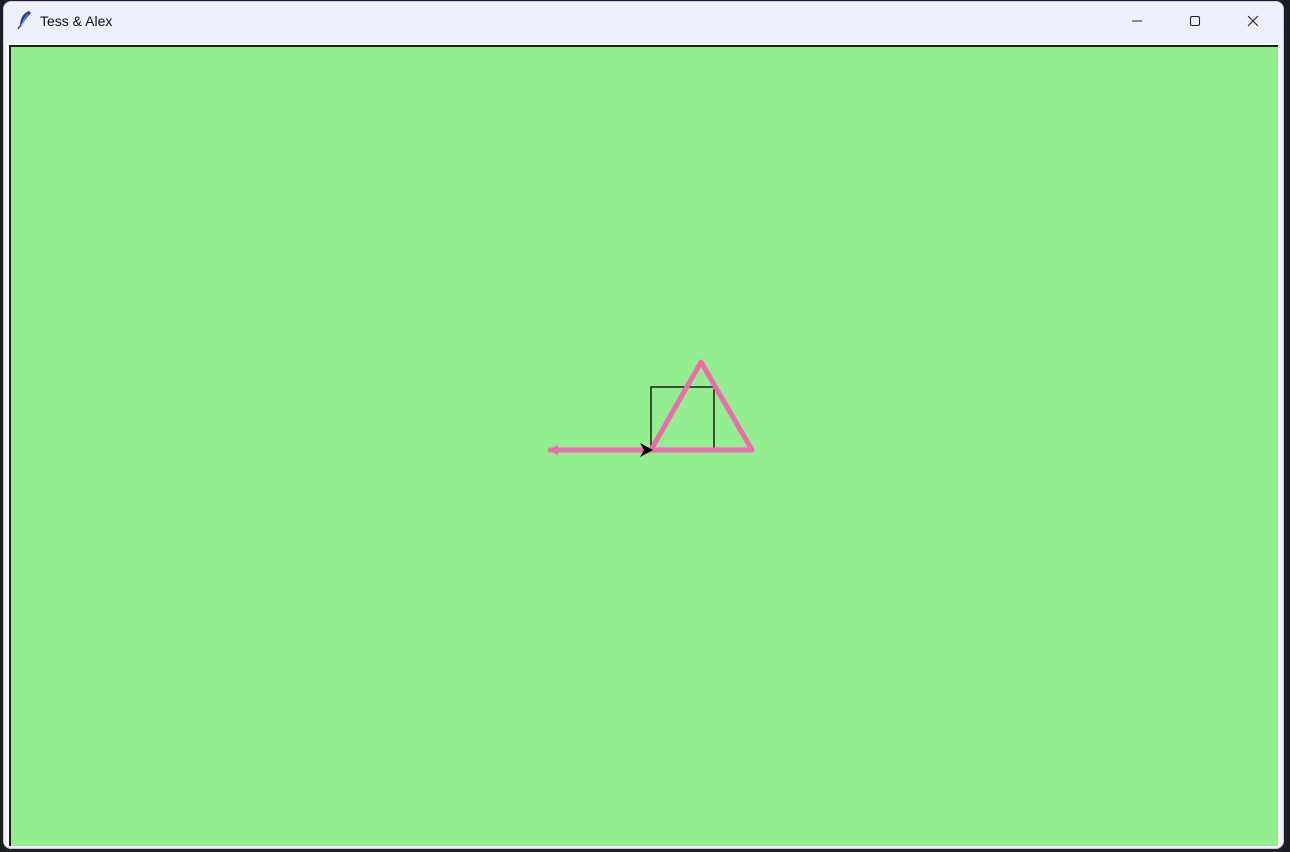 This screenshot has width=1290, height=852. I want to click on minimize-icon, so click(1137, 21).